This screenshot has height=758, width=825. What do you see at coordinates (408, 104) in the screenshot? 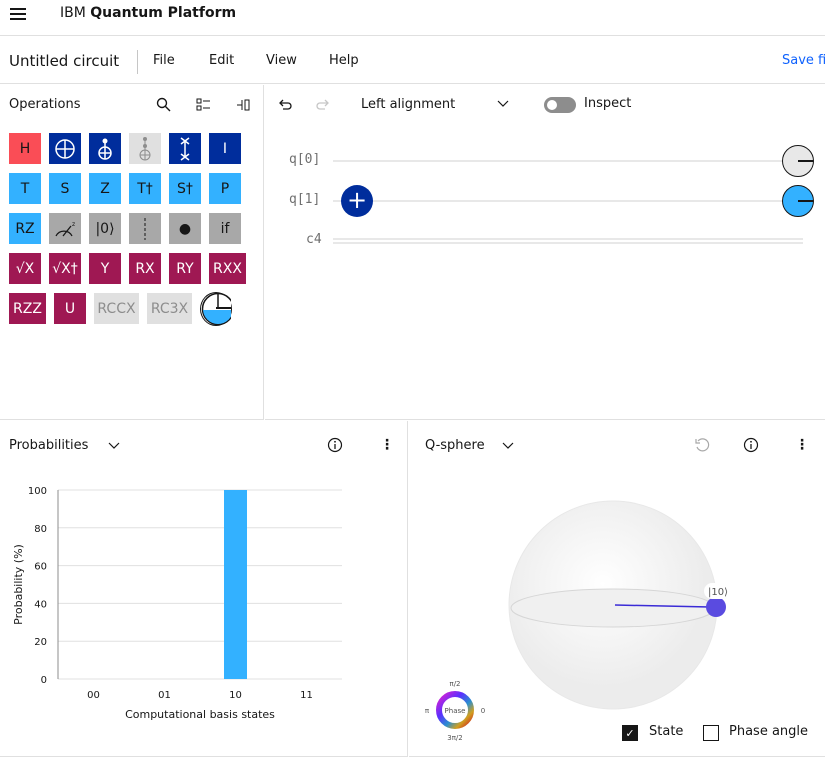
I see `alignment-dropdown: Left alignment` at bounding box center [408, 104].